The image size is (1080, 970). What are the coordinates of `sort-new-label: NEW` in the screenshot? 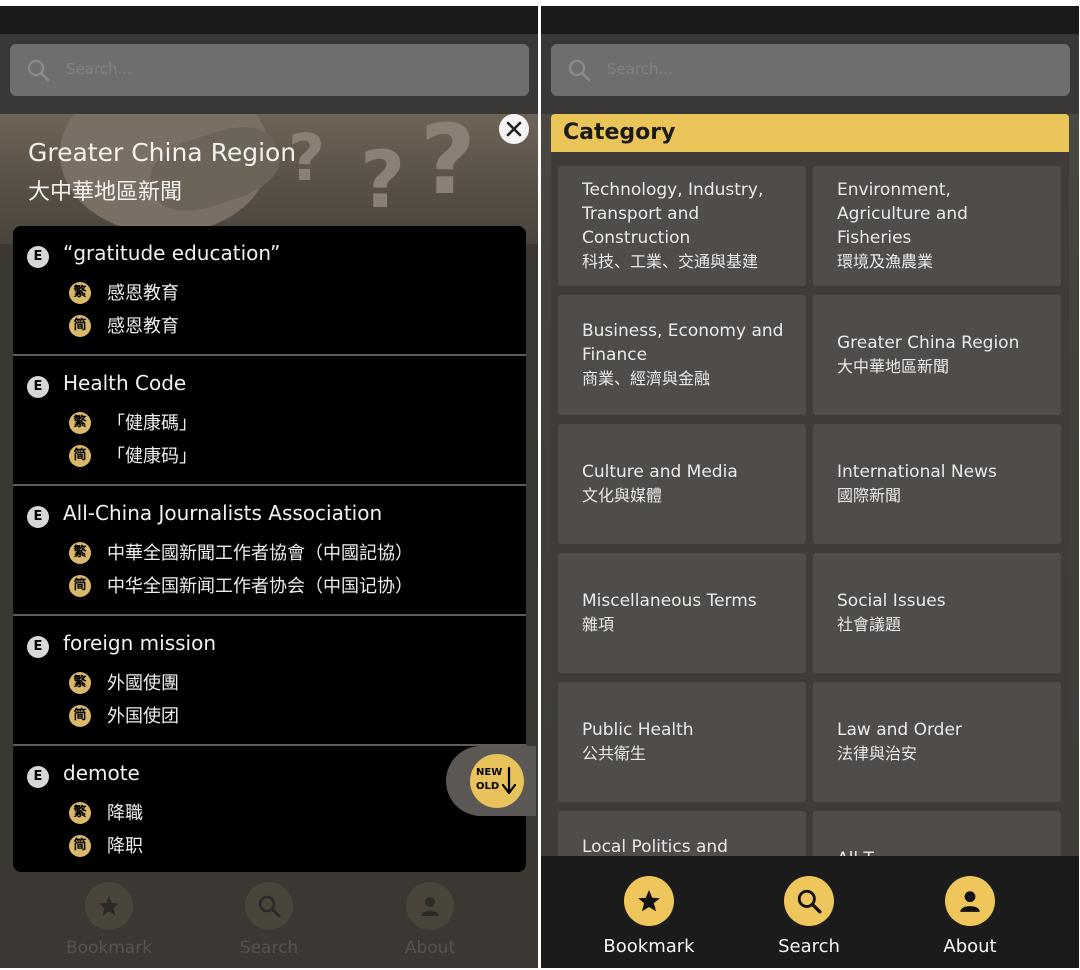 It's located at (489, 772).